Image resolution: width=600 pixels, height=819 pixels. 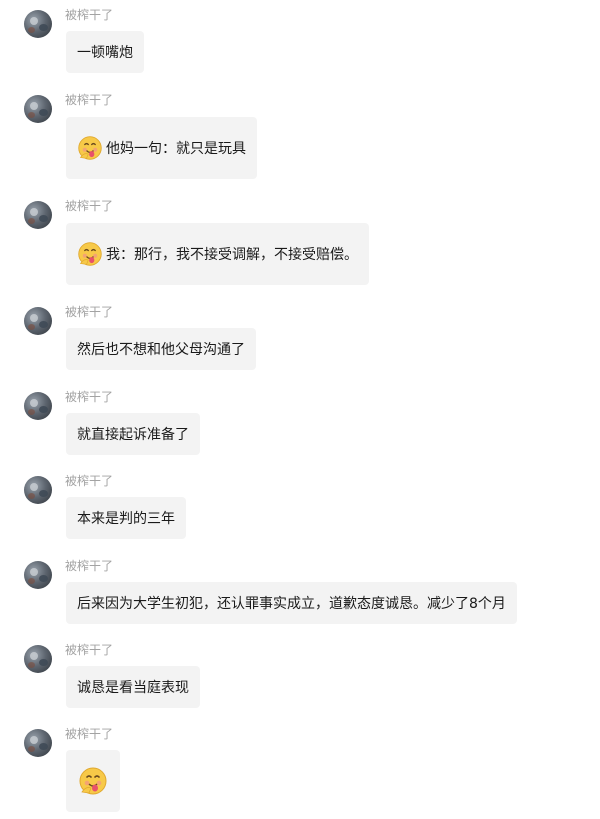 I want to click on message-bubble, so click(x=93, y=781).